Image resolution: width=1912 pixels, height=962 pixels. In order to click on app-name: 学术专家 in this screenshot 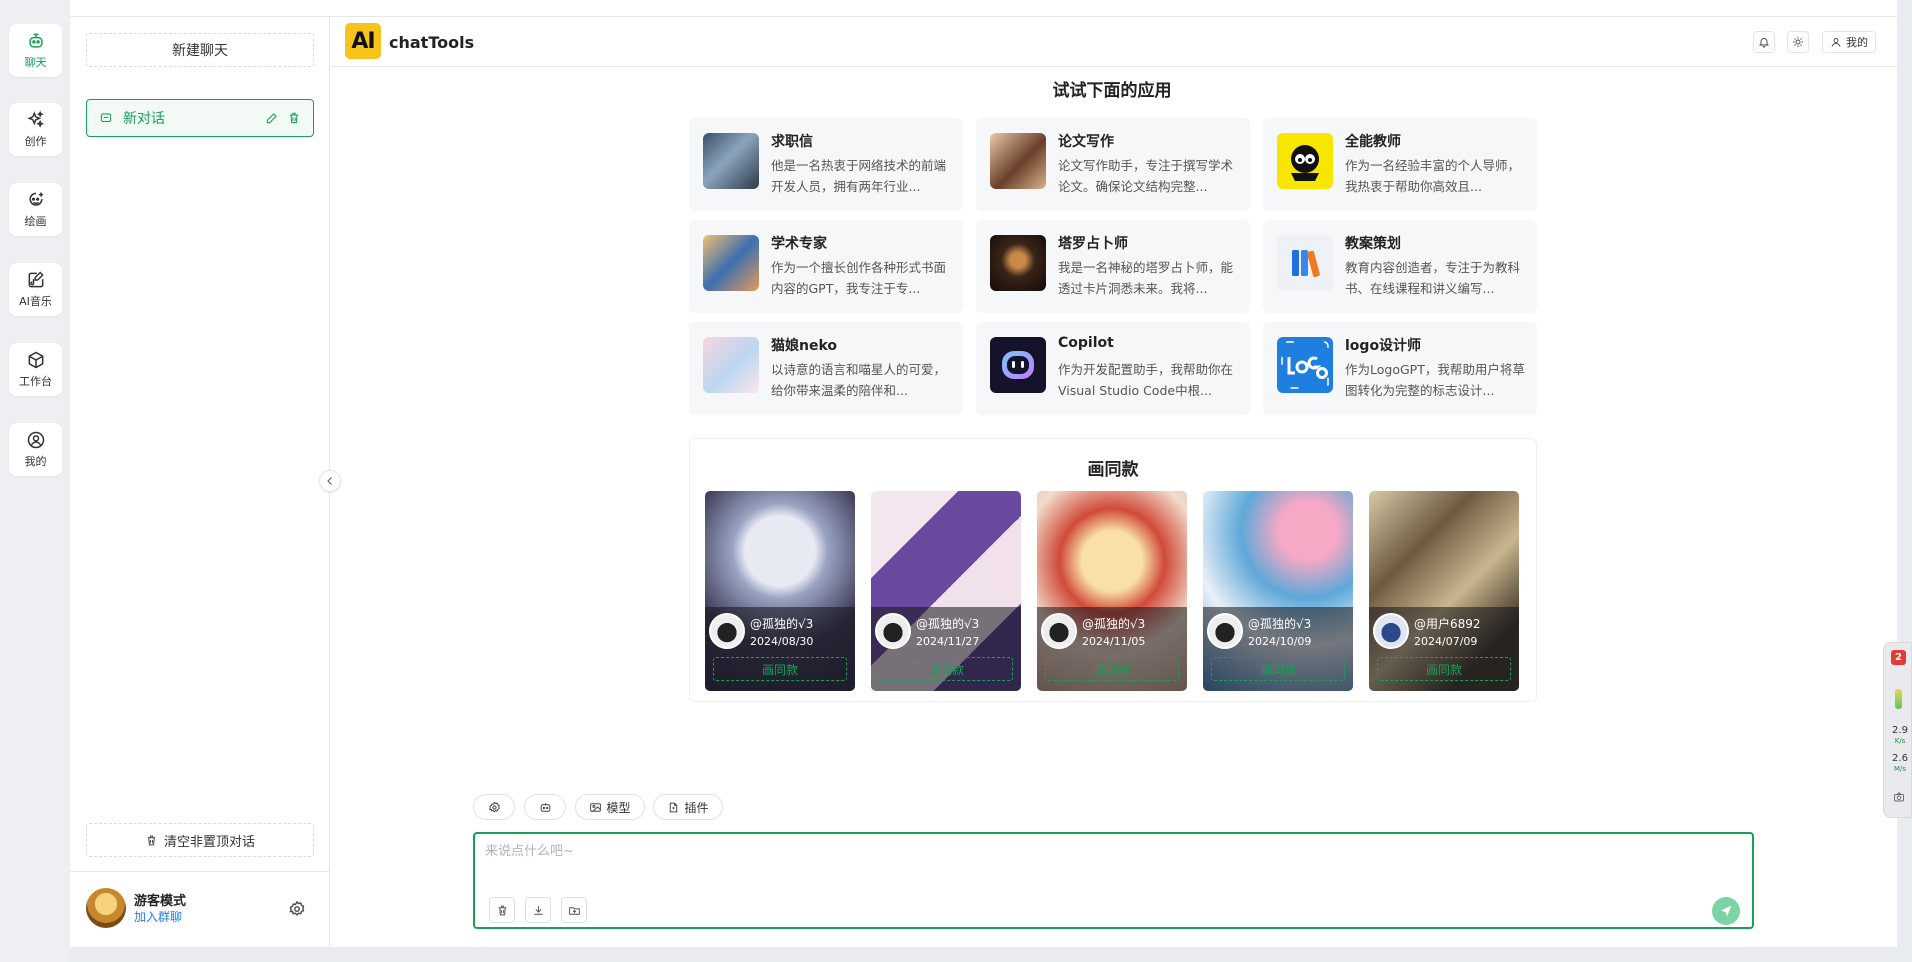, I will do `click(799, 244)`.